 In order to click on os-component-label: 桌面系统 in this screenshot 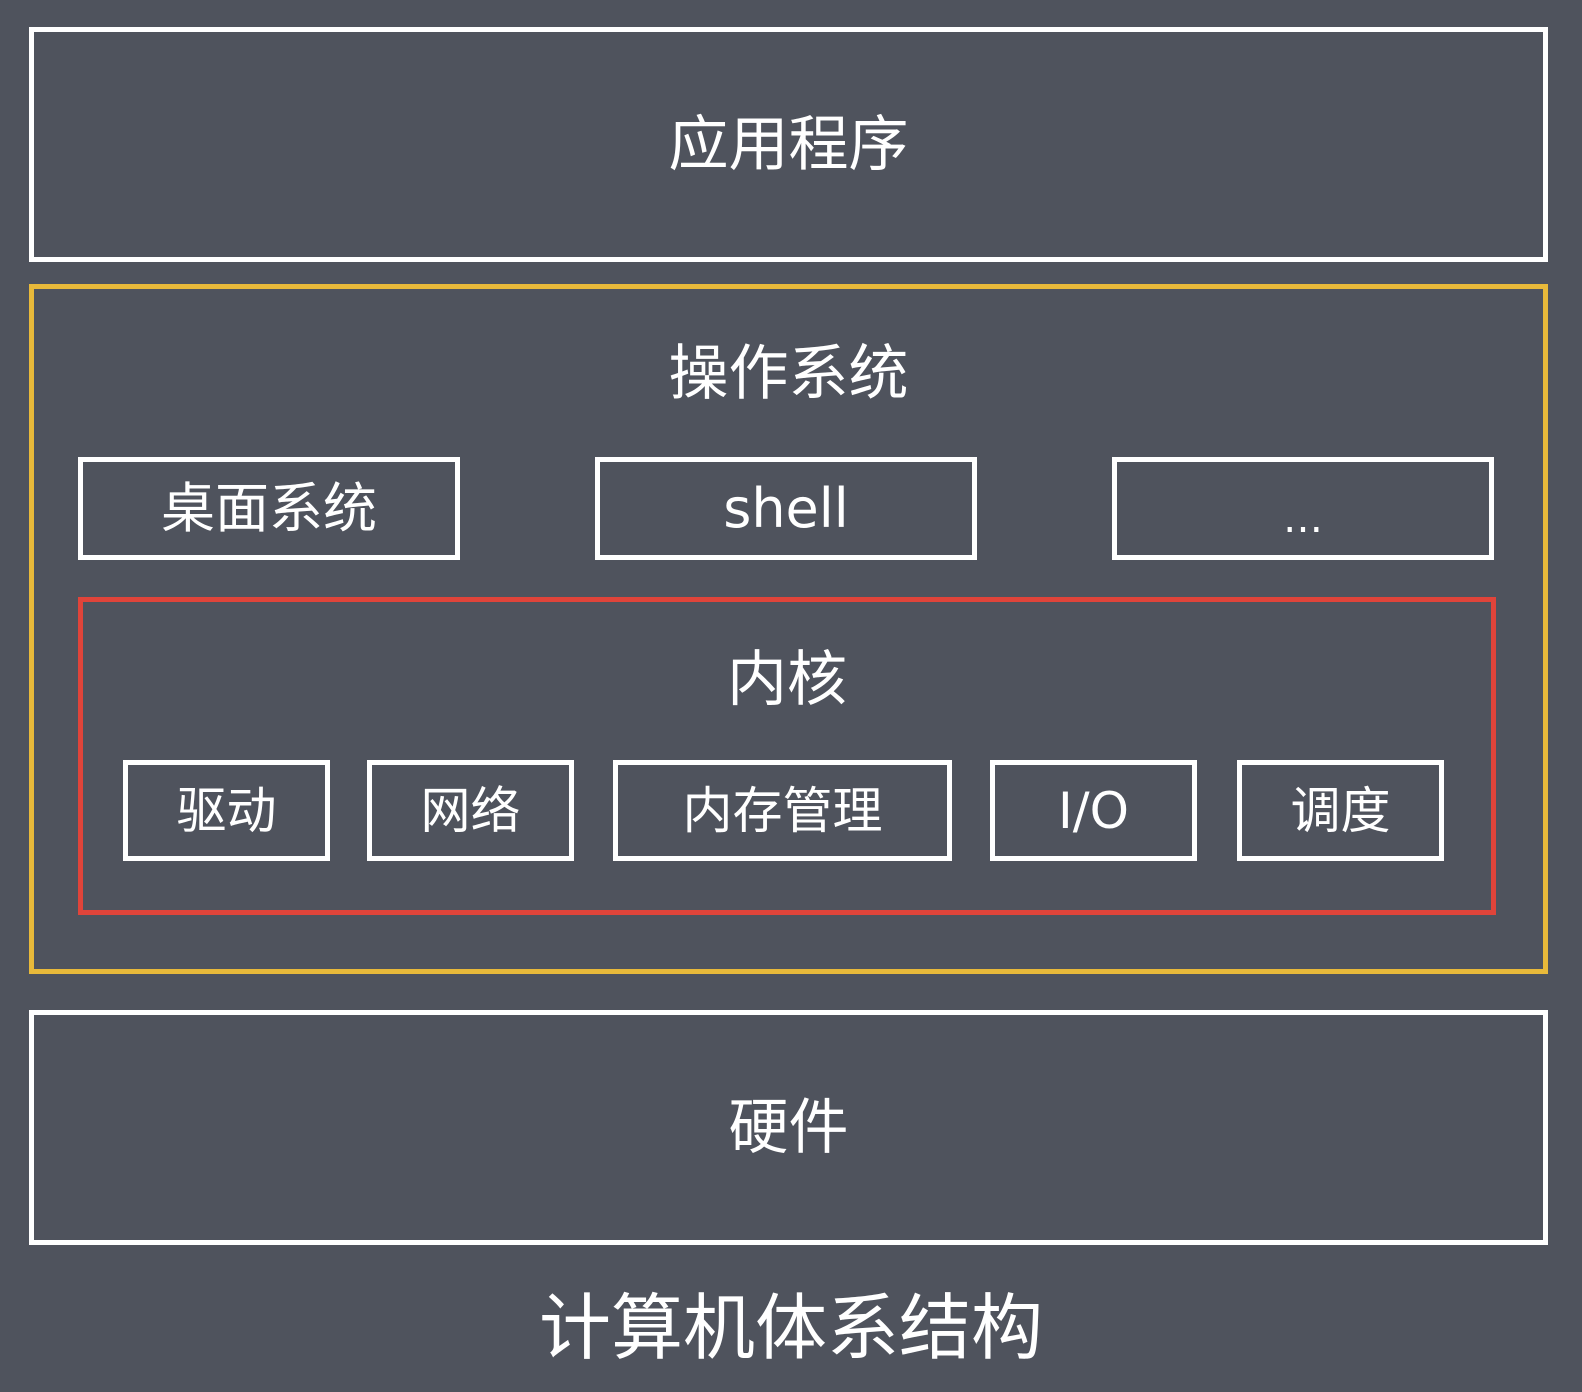, I will do `click(269, 508)`.